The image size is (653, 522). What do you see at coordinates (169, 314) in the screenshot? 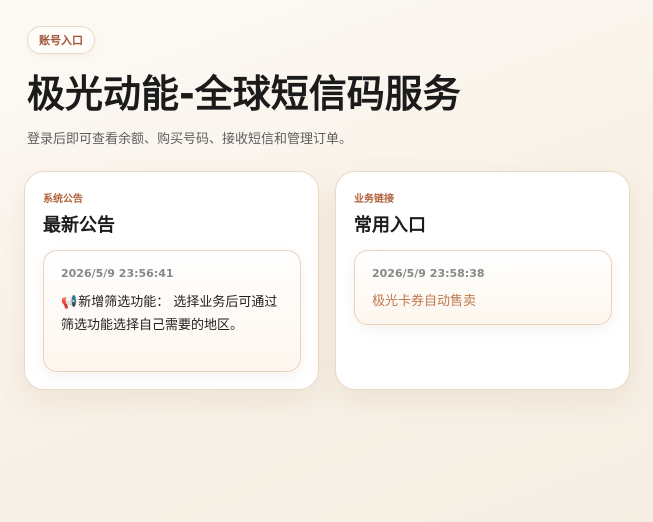
I see `announcement-text: 新增筛选功能： 选择业务后可通过筛选功能选择自己需要的地区。` at bounding box center [169, 314].